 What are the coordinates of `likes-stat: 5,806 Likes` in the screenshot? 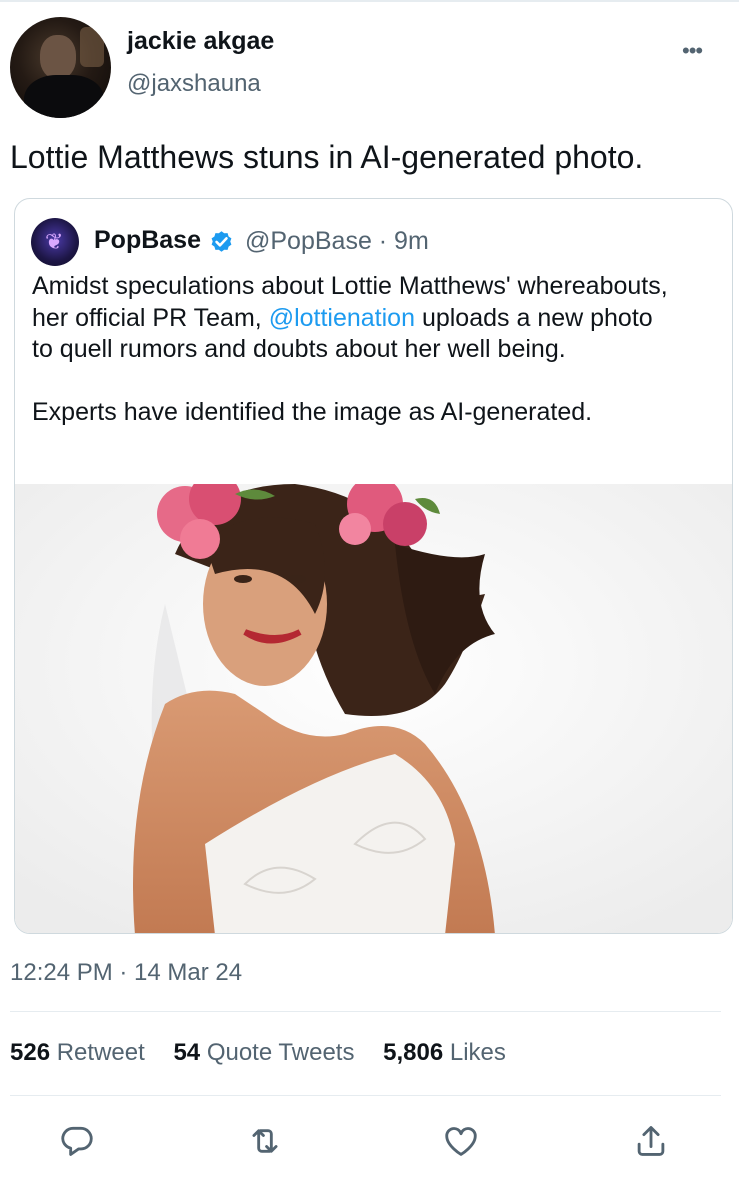 It's located at (444, 1052).